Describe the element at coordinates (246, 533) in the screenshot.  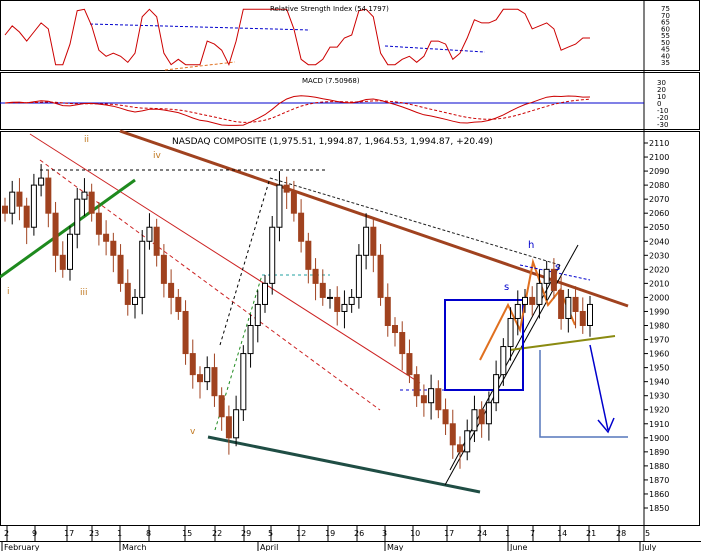
I see `x-day-label: 29` at that location.